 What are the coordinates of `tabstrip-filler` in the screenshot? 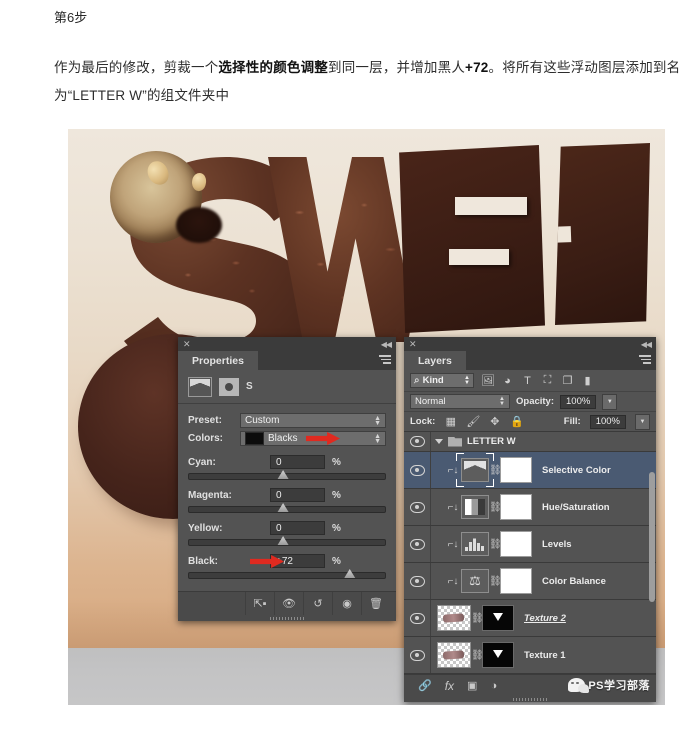 It's located at (561, 360).